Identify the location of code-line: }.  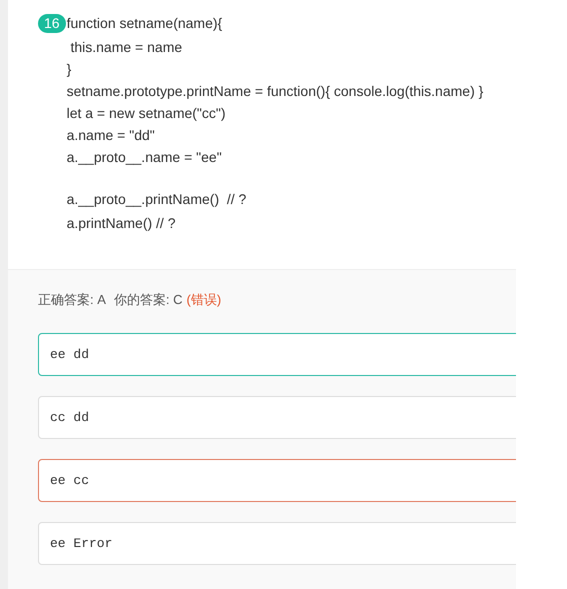
(69, 69).